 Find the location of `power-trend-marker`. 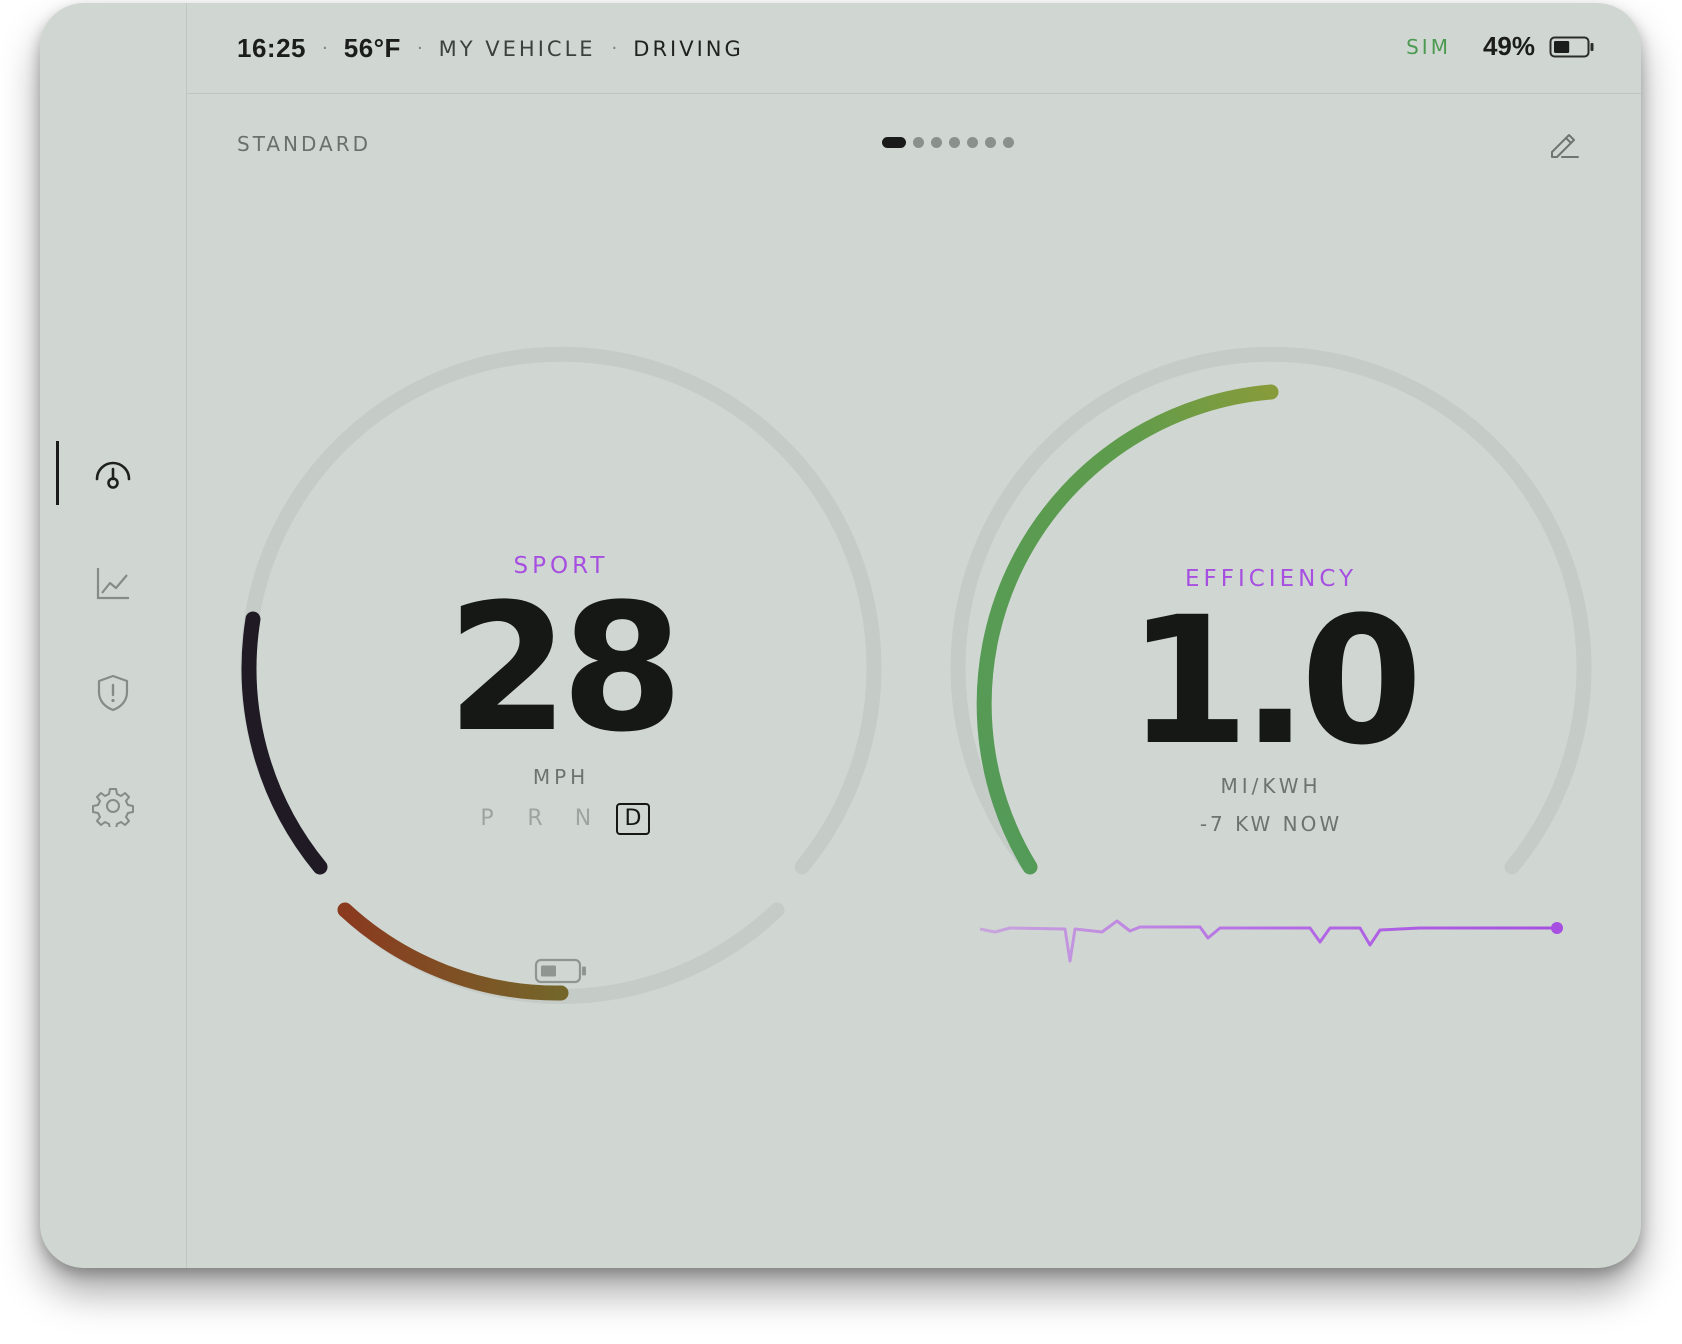

power-trend-marker is located at coordinates (1557, 928).